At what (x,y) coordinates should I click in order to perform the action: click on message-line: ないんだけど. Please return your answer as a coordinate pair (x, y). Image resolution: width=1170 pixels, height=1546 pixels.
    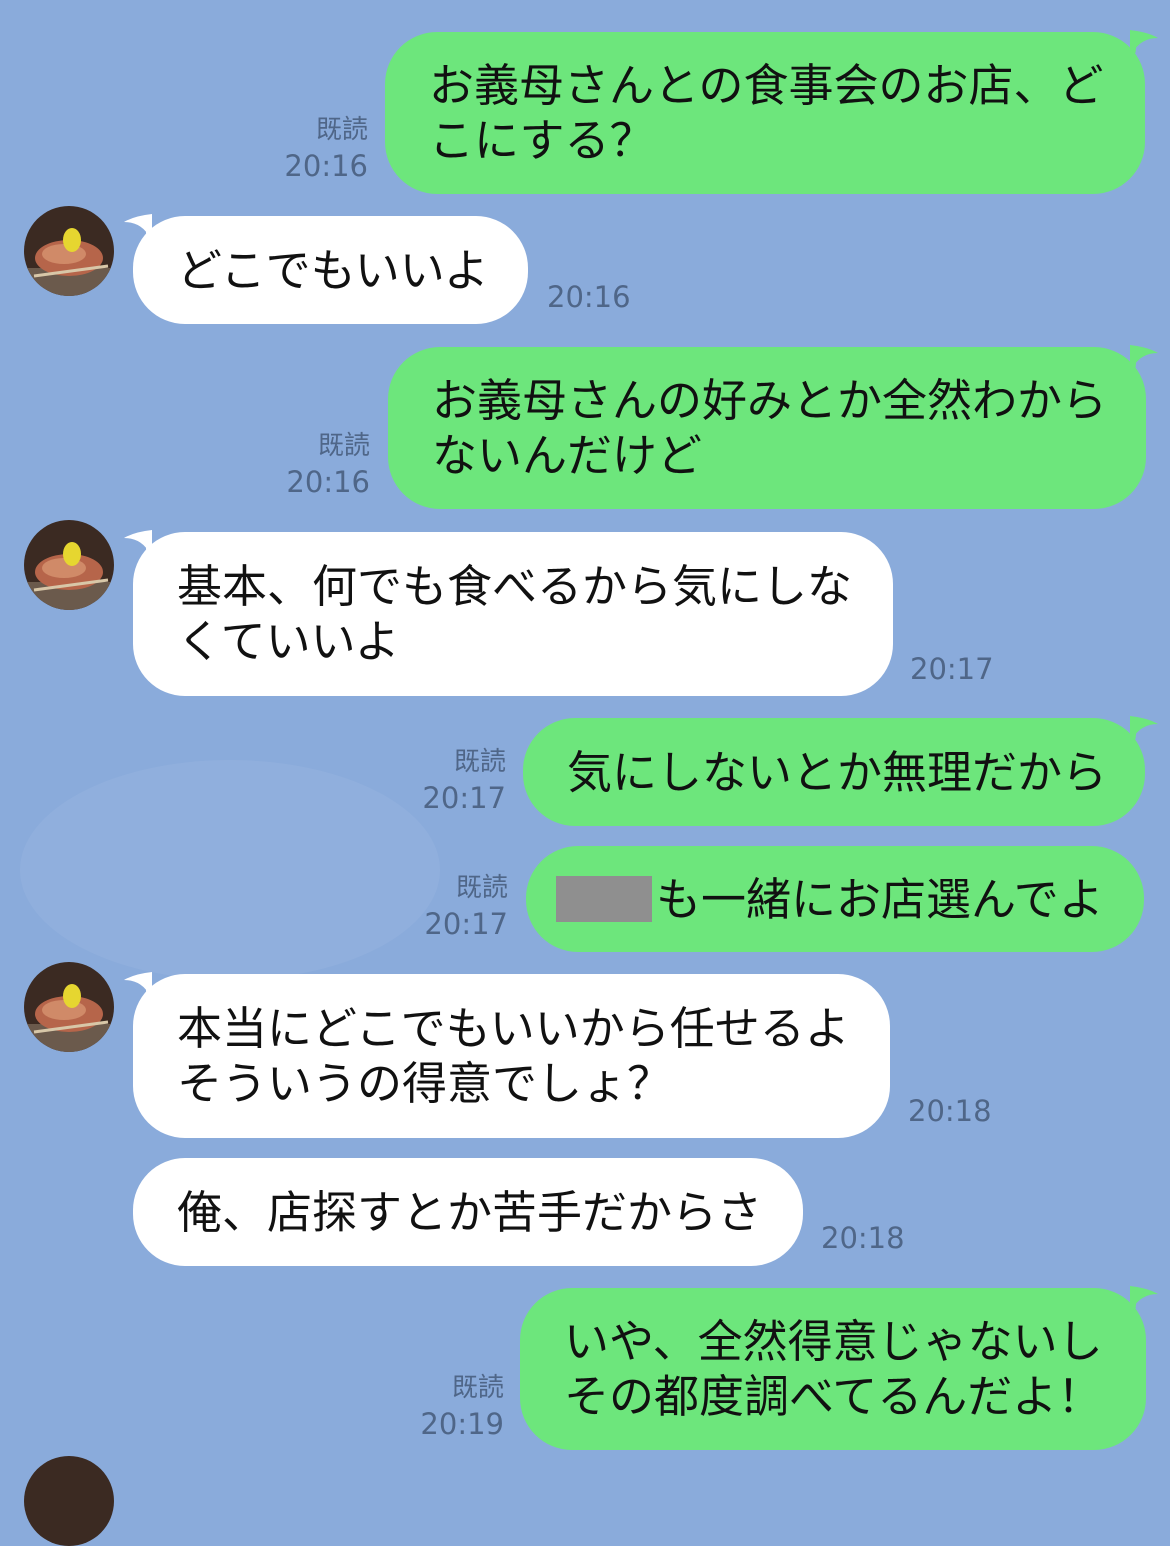
    Looking at the image, I should click on (567, 455).